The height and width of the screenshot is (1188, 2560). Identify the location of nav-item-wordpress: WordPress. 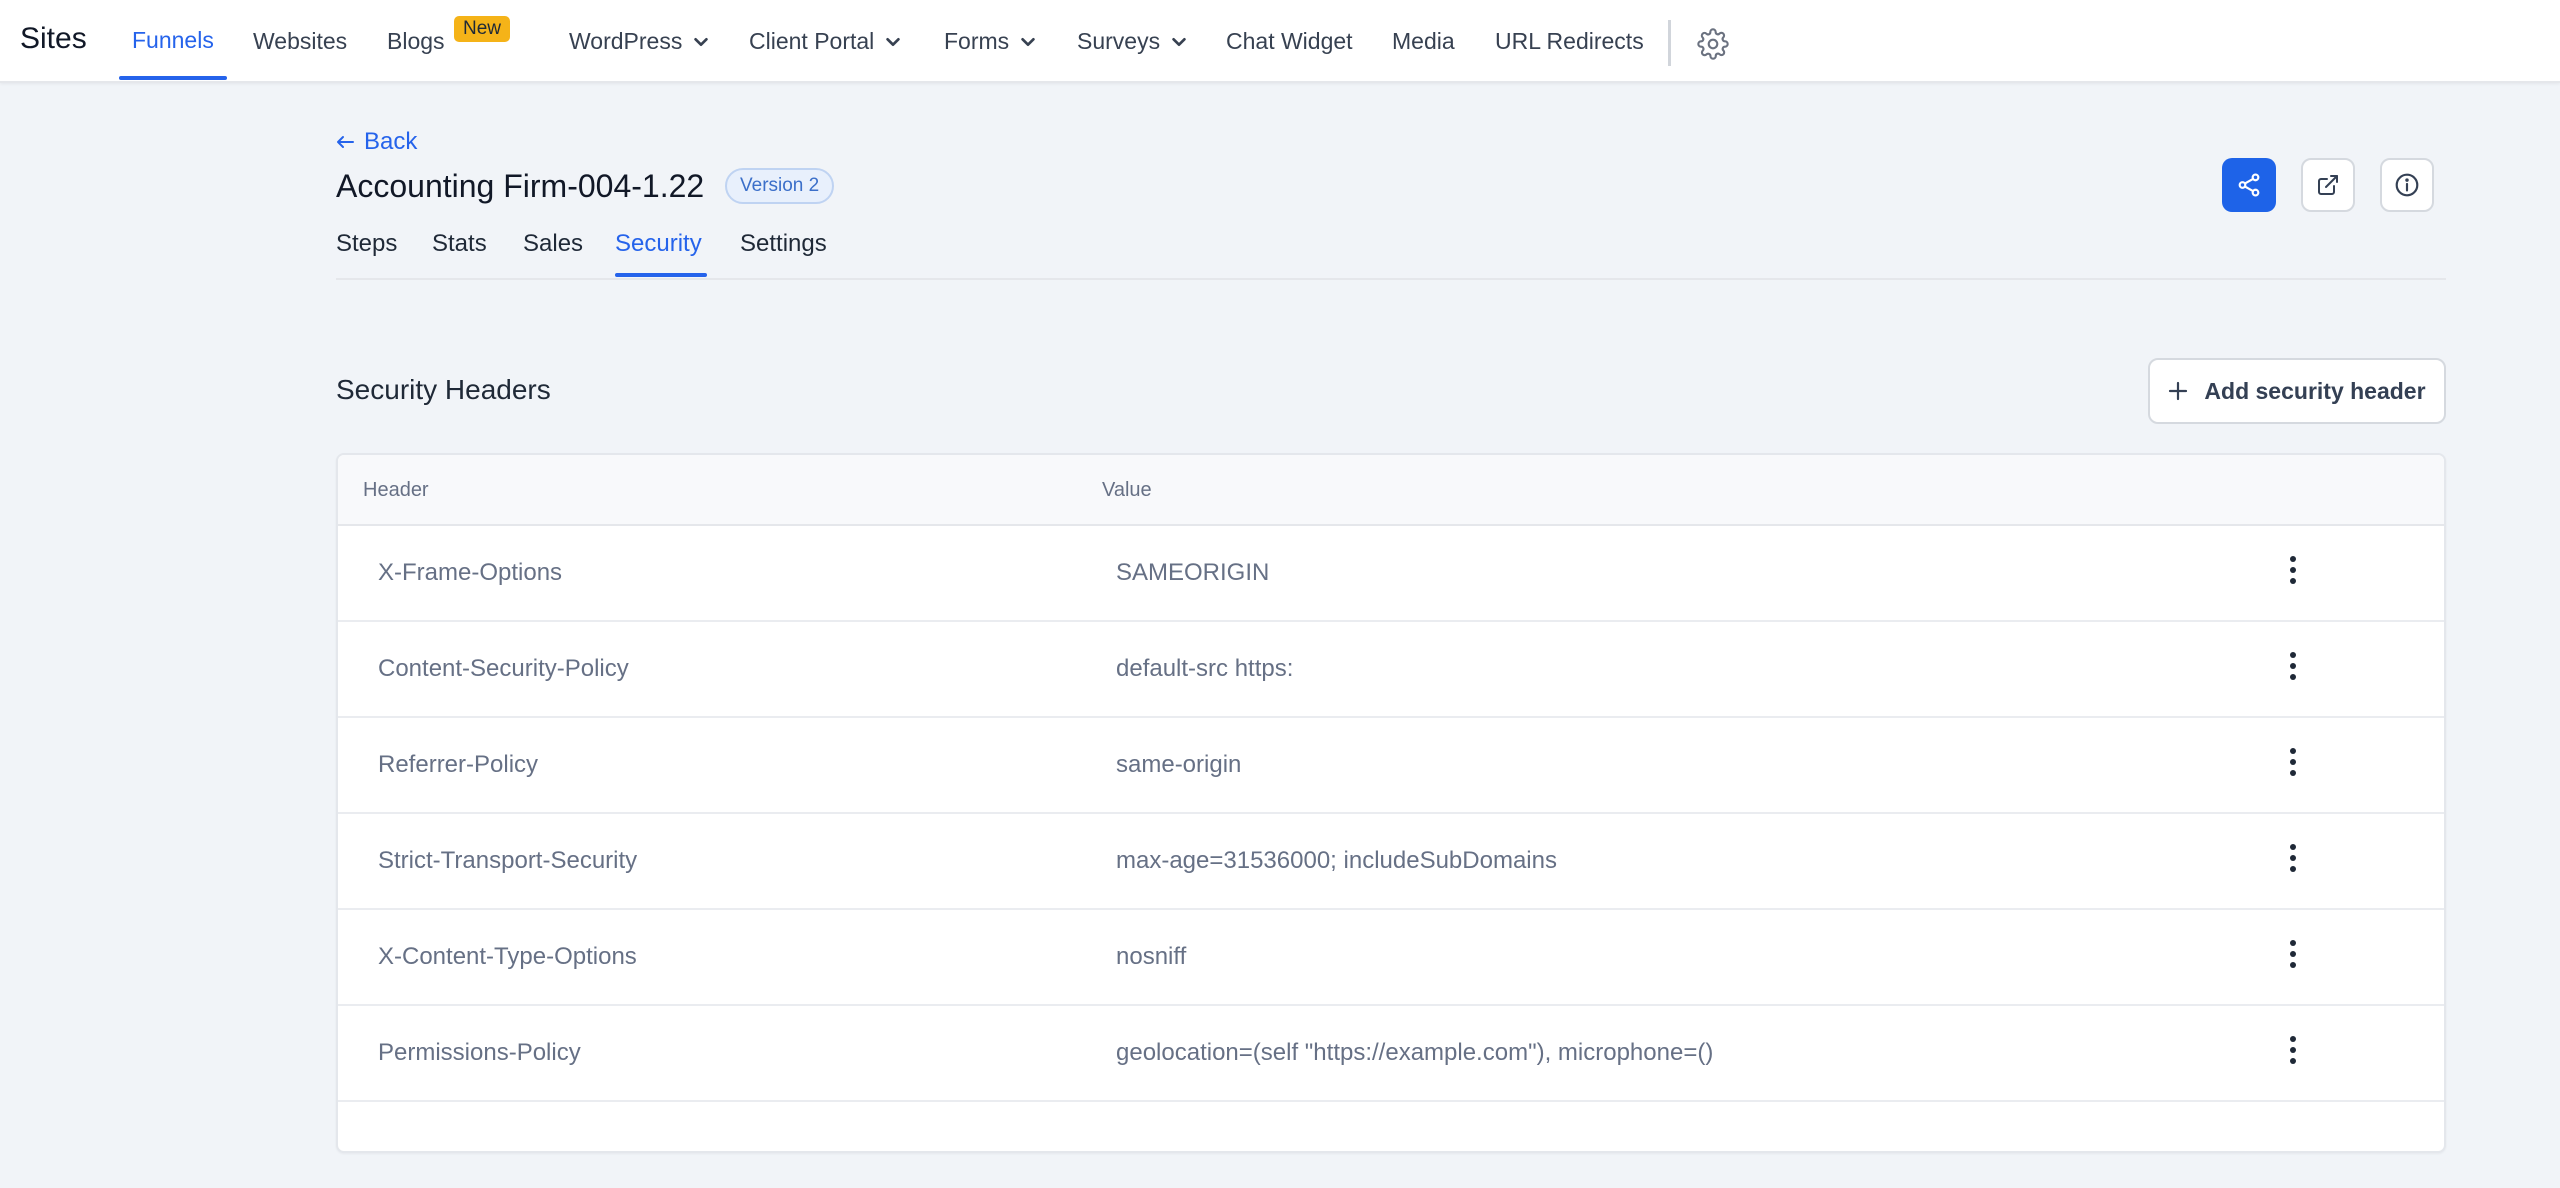
(639, 41).